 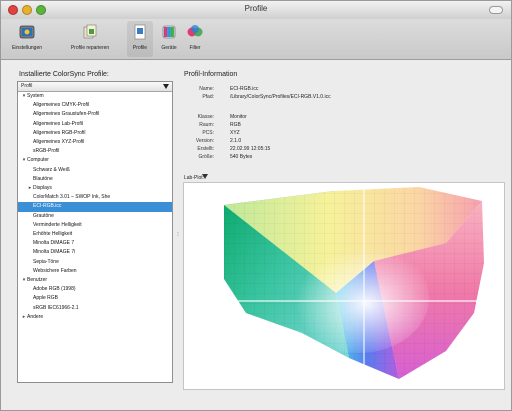 I want to click on toolbar-label: Einstellungen, so click(x=27, y=48).